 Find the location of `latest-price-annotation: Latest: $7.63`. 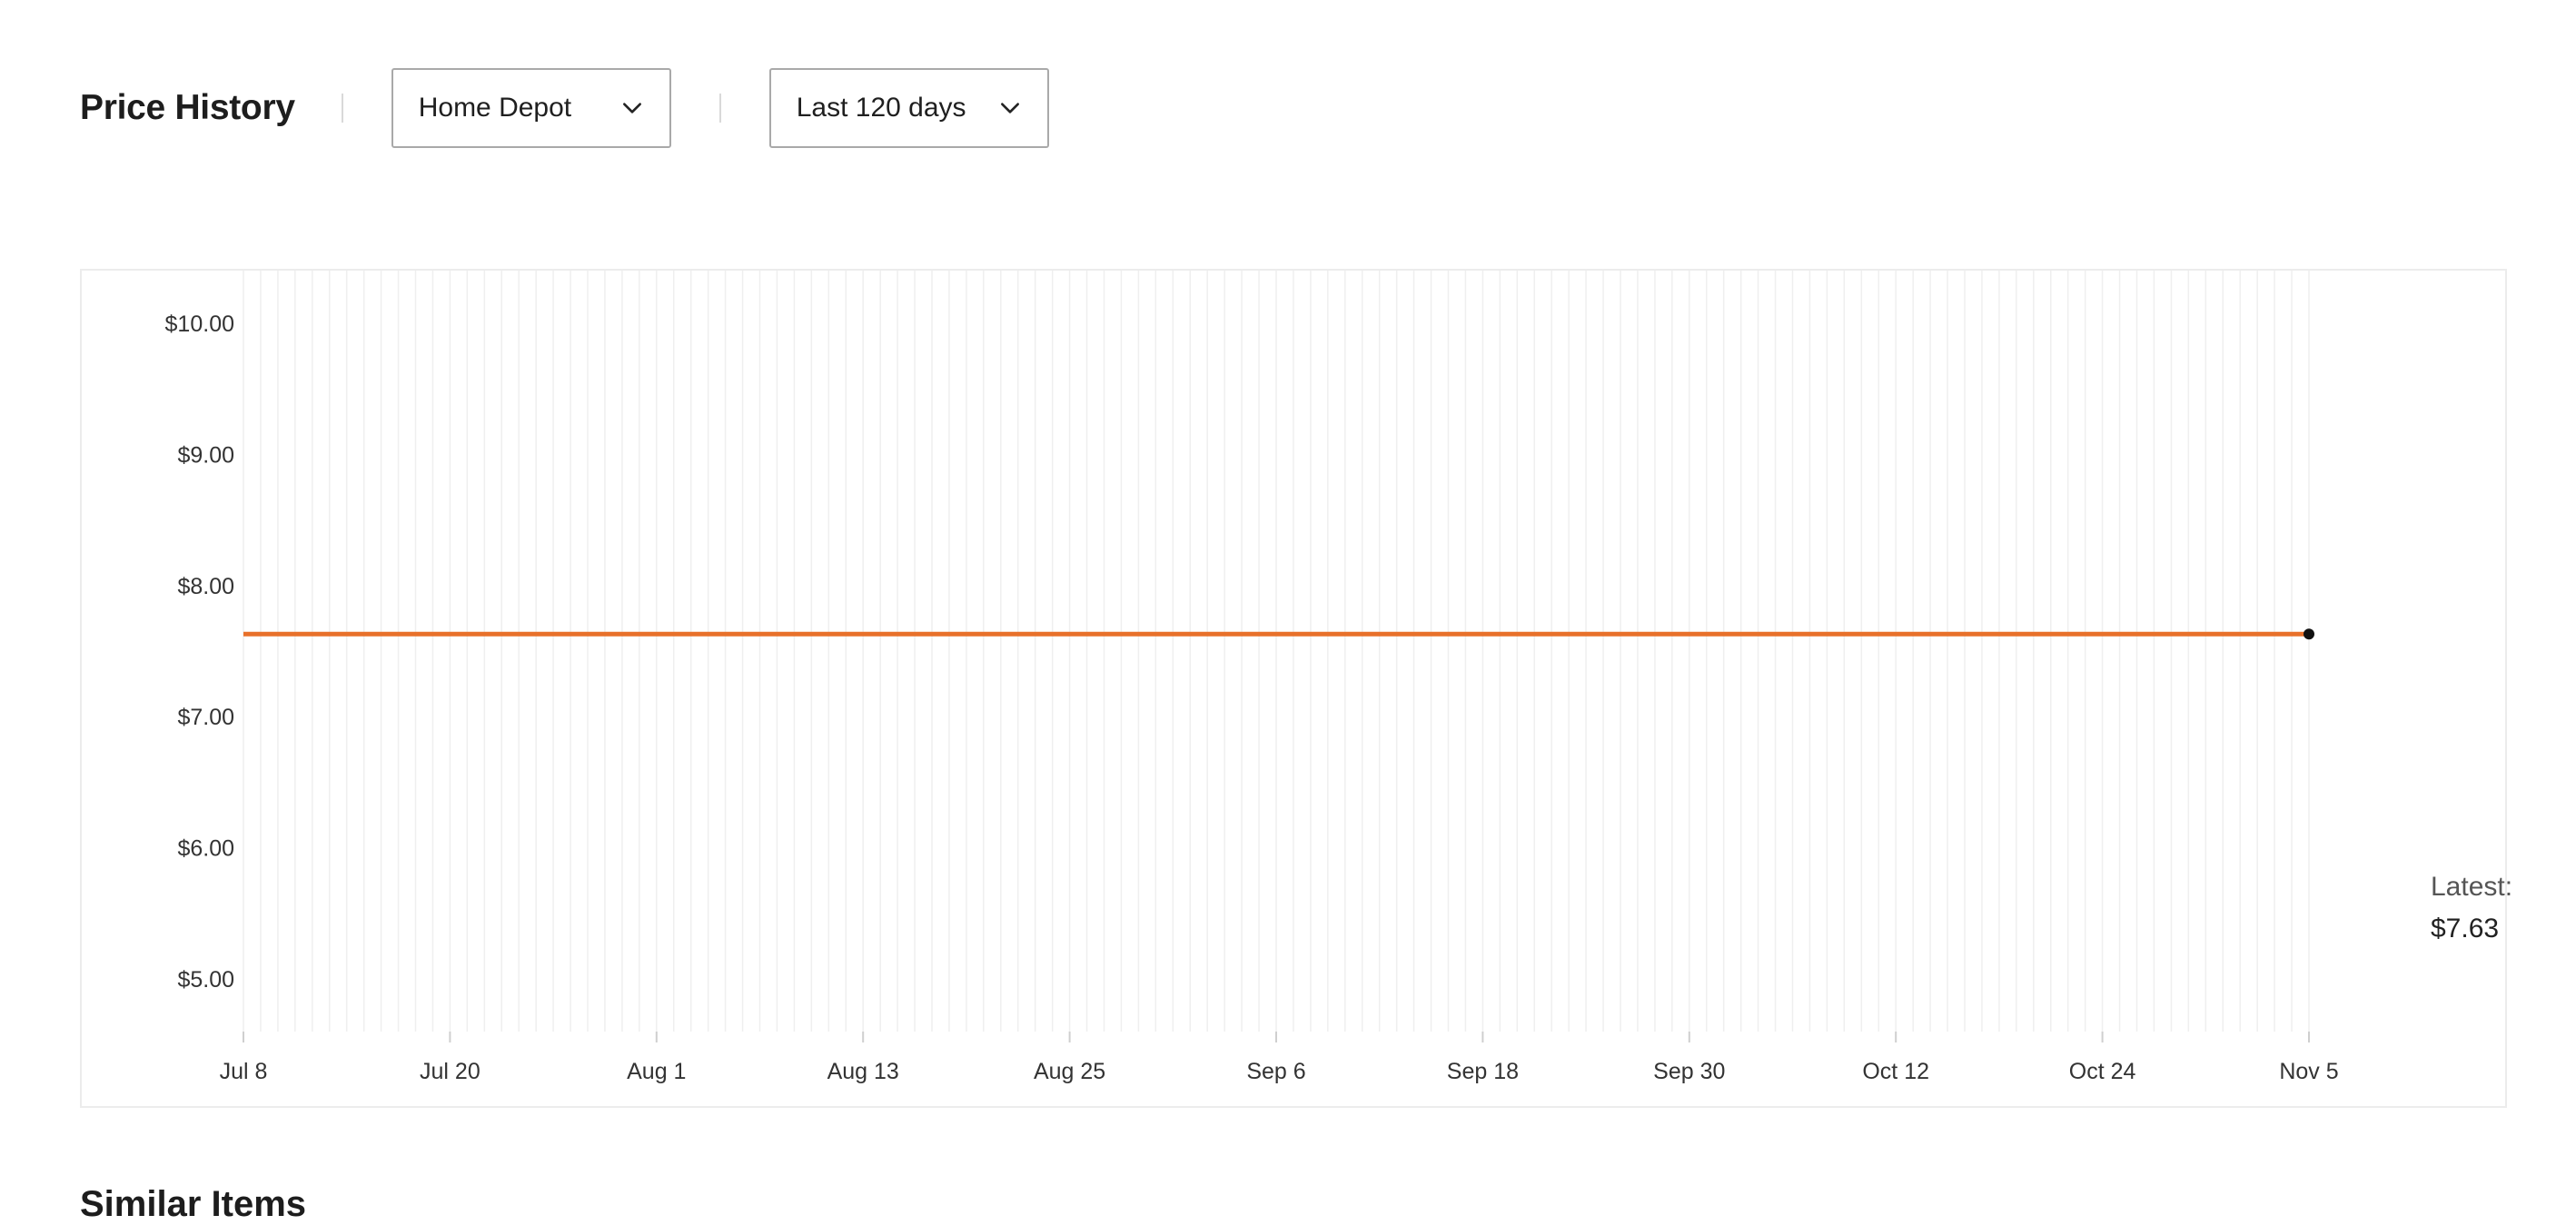

latest-price-annotation: Latest: $7.63 is located at coordinates (2471, 908).